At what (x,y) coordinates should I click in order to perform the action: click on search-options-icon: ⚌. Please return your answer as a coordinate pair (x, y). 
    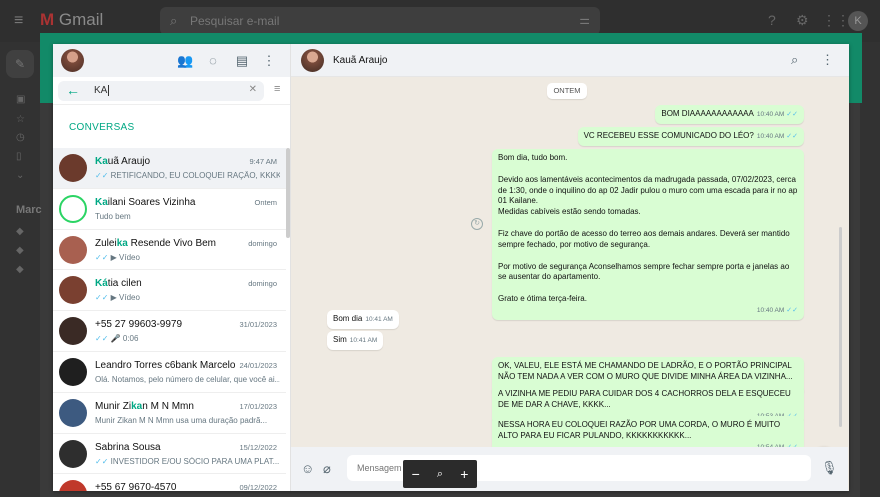
    Looking at the image, I should click on (584, 20).